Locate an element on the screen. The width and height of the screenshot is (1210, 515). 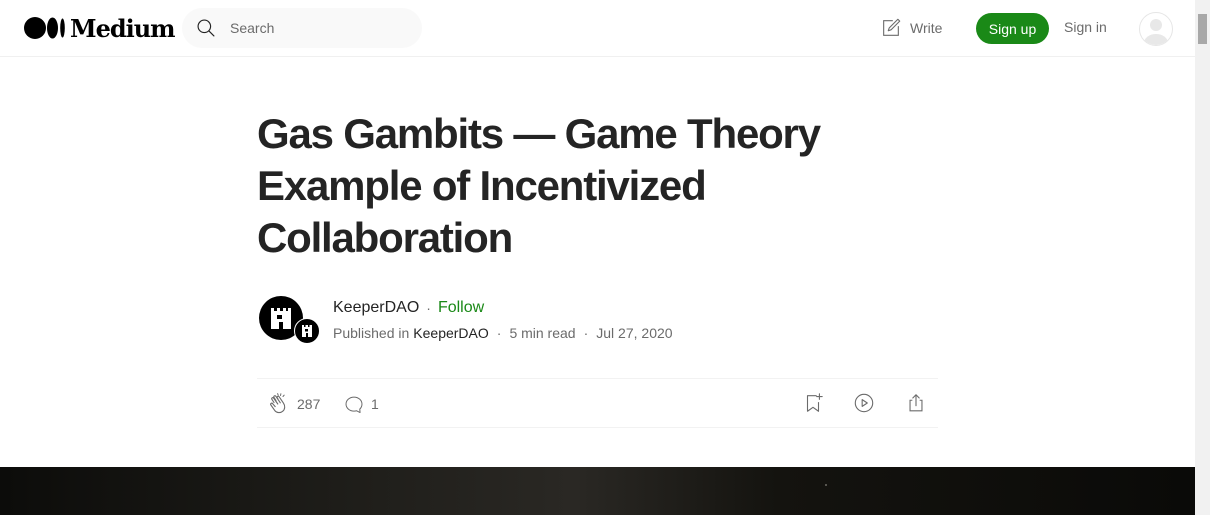
write-icon is located at coordinates (892, 27).